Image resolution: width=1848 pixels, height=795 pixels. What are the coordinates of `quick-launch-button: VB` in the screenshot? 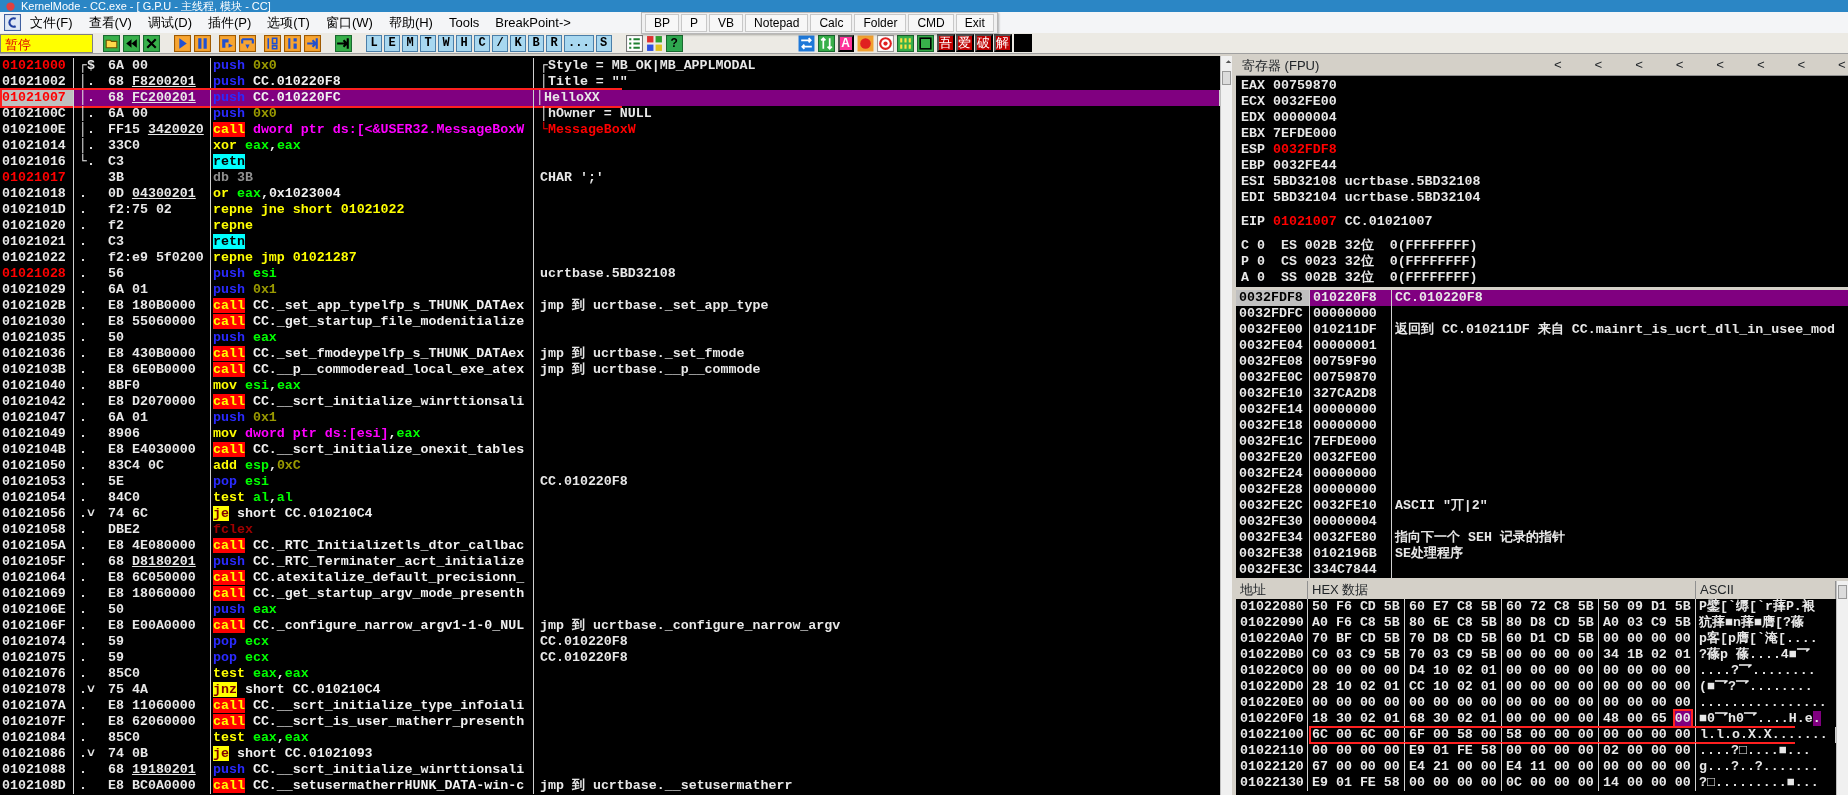 It's located at (726, 23).